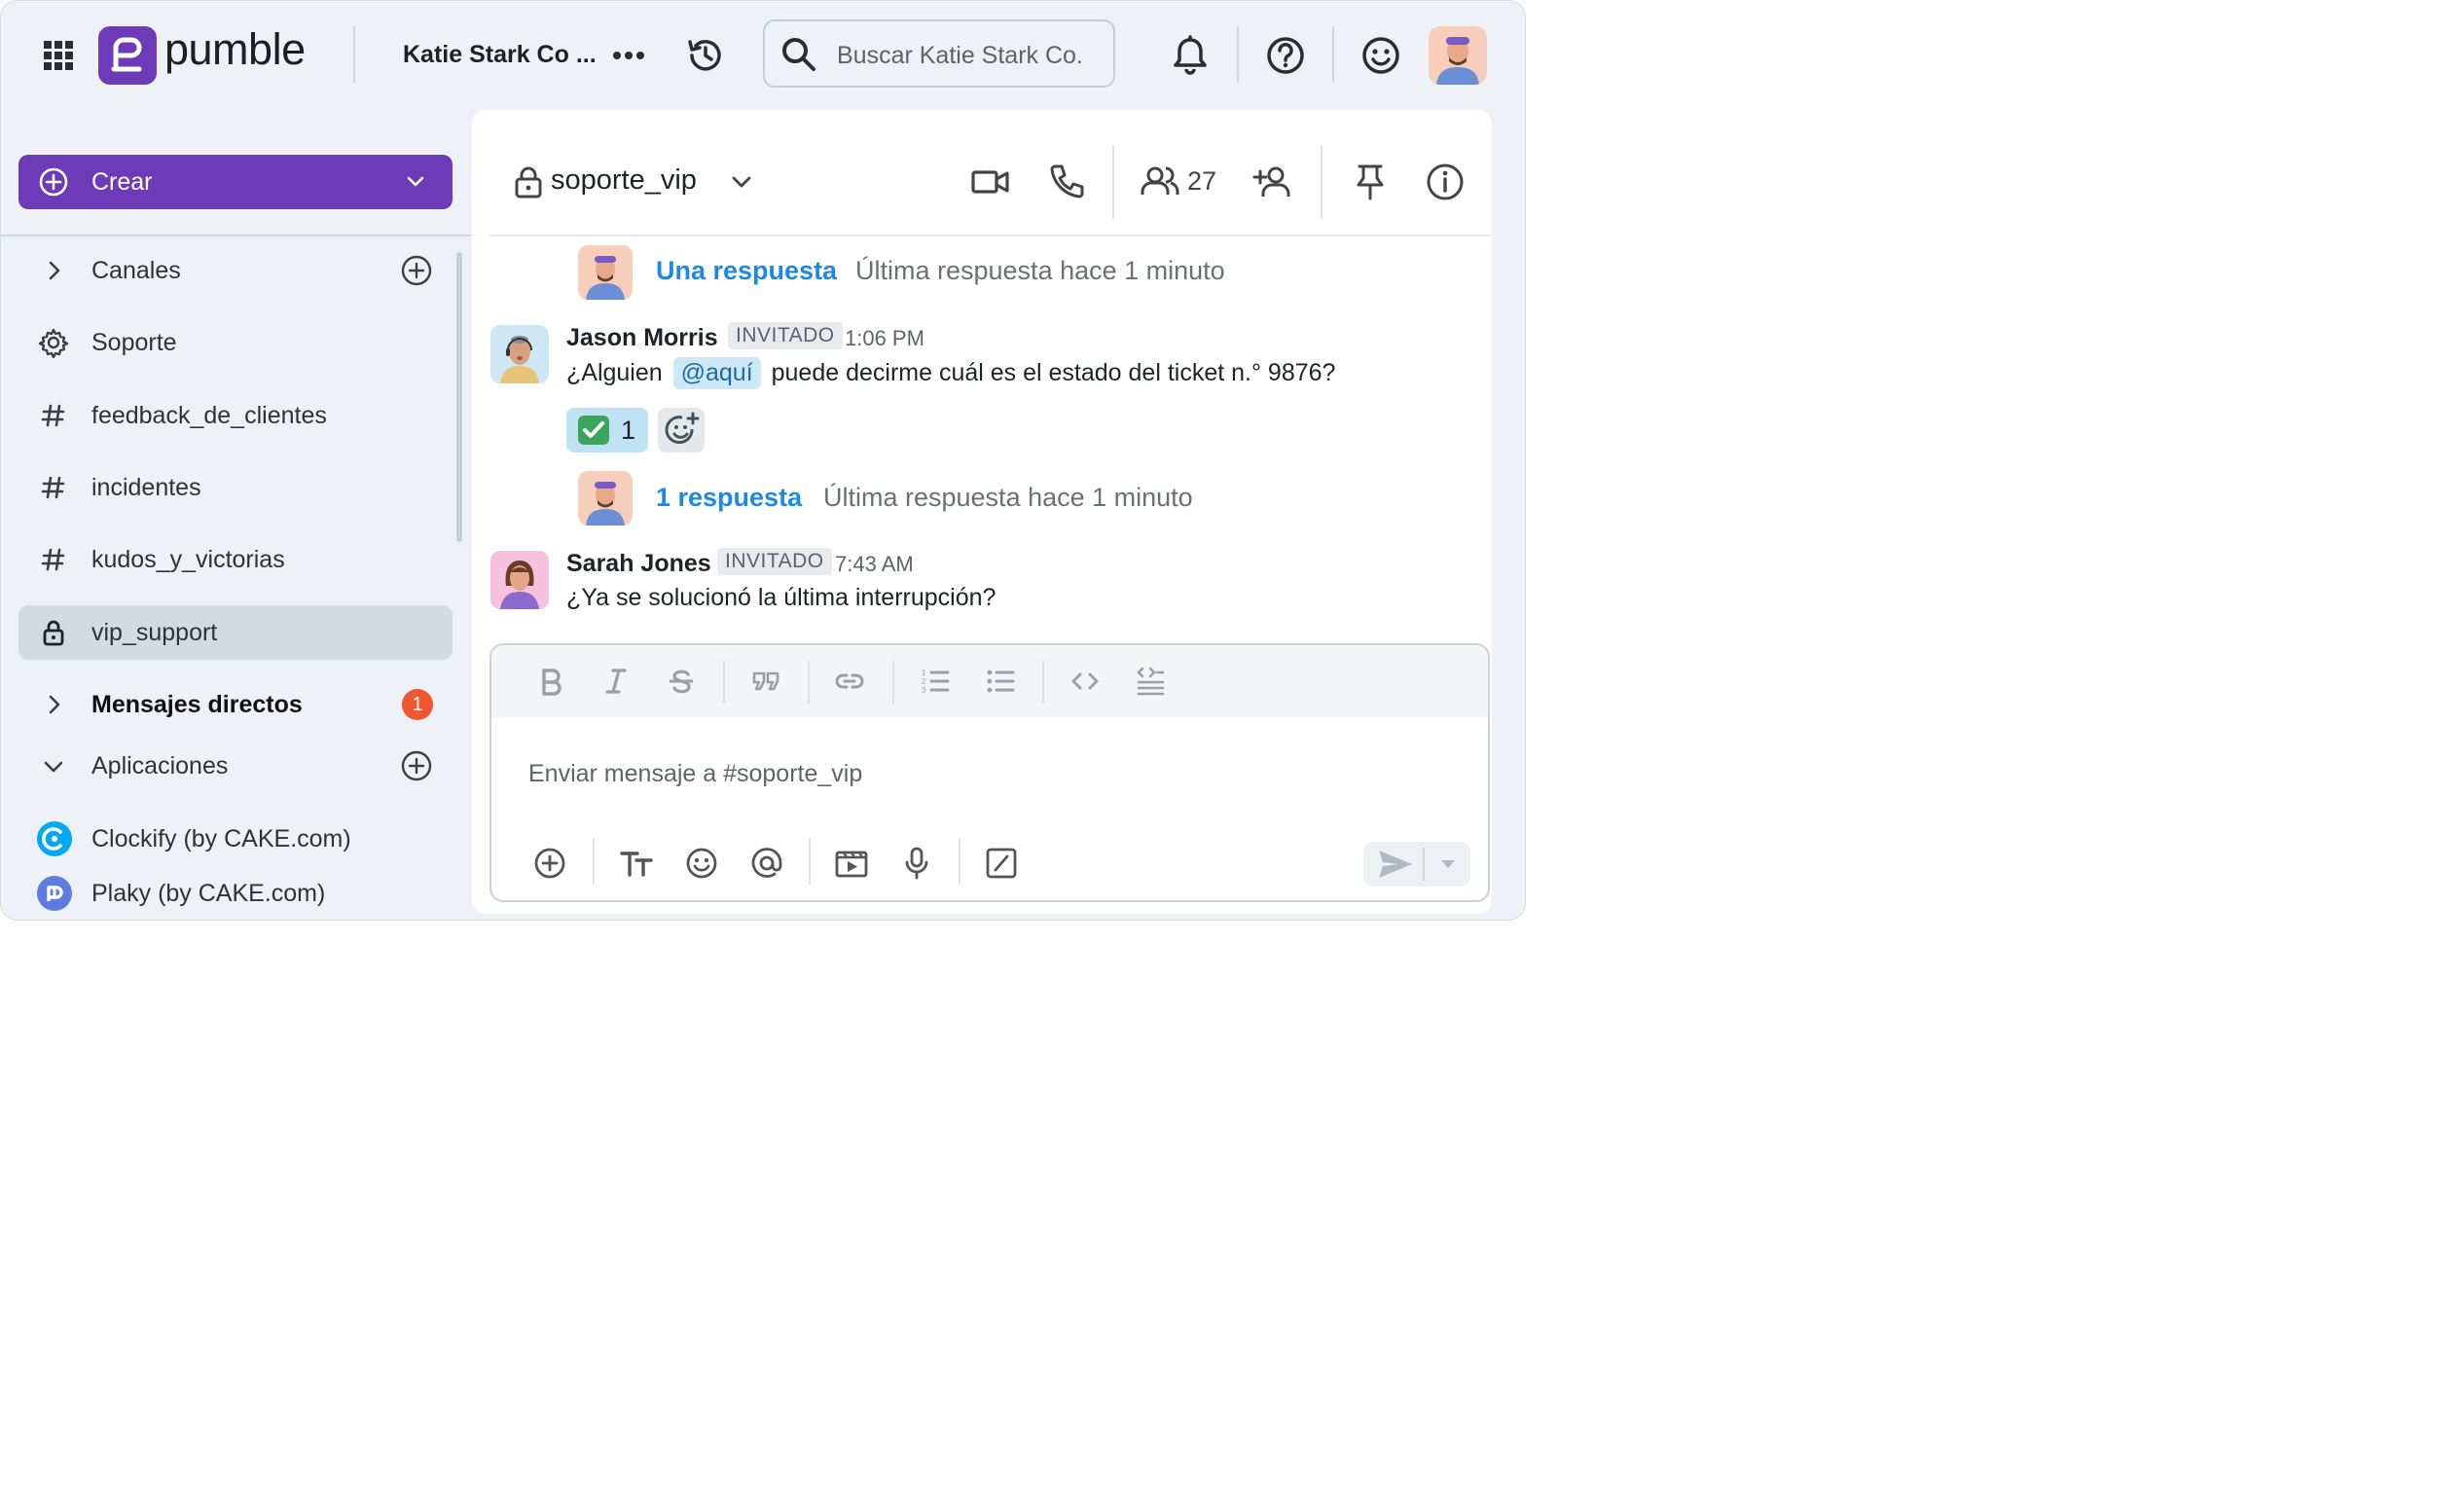 This screenshot has height=1486, width=2464. What do you see at coordinates (746, 271) in the screenshot?
I see `thread-replies-link: Una respuesta` at bounding box center [746, 271].